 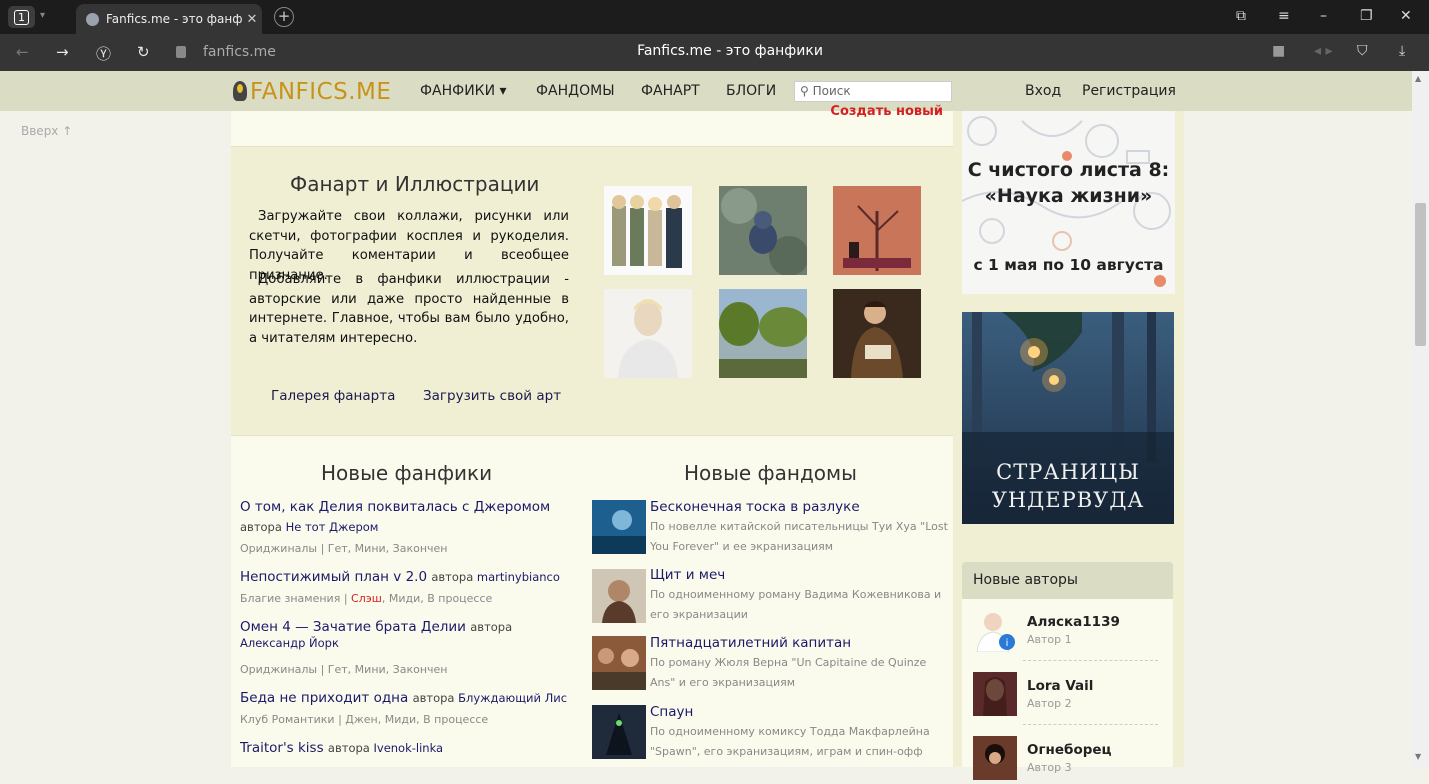 I want to click on fanfic-author: автора Не тот Джером, so click(x=309, y=527).